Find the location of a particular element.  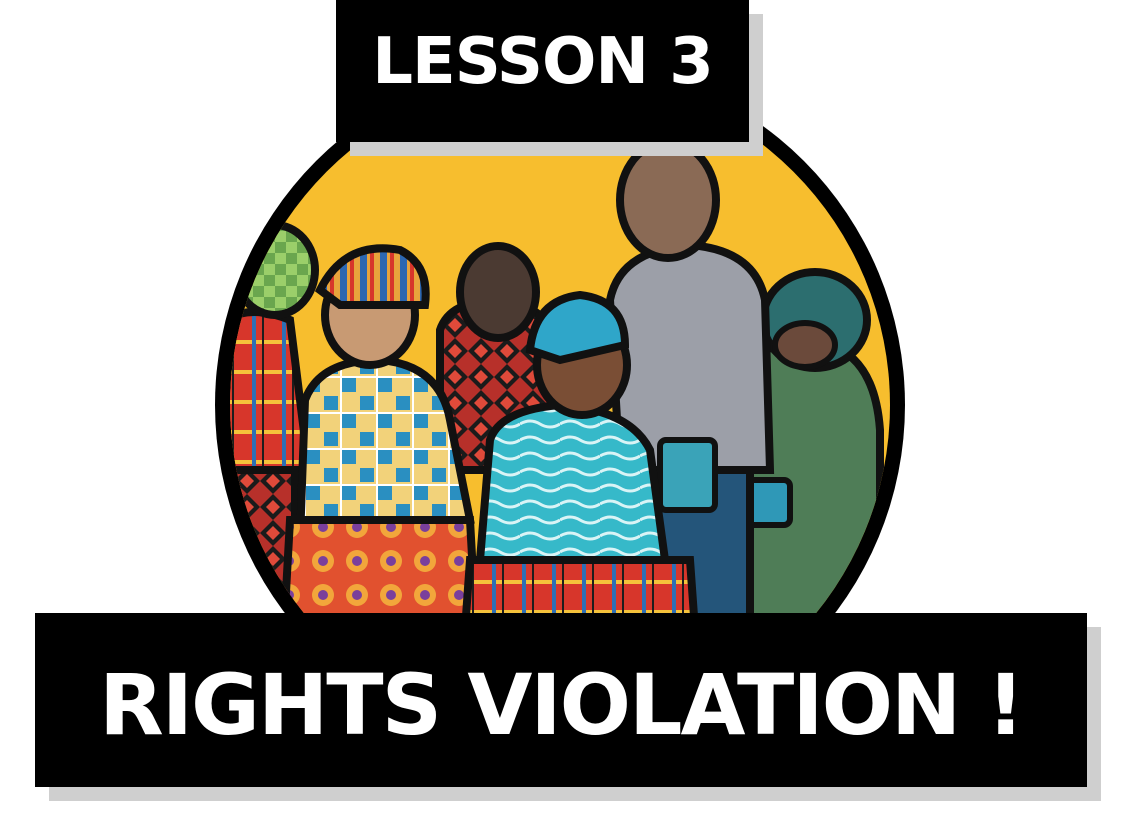

lesson-label: LESSON 3 is located at coordinates (543, 62).